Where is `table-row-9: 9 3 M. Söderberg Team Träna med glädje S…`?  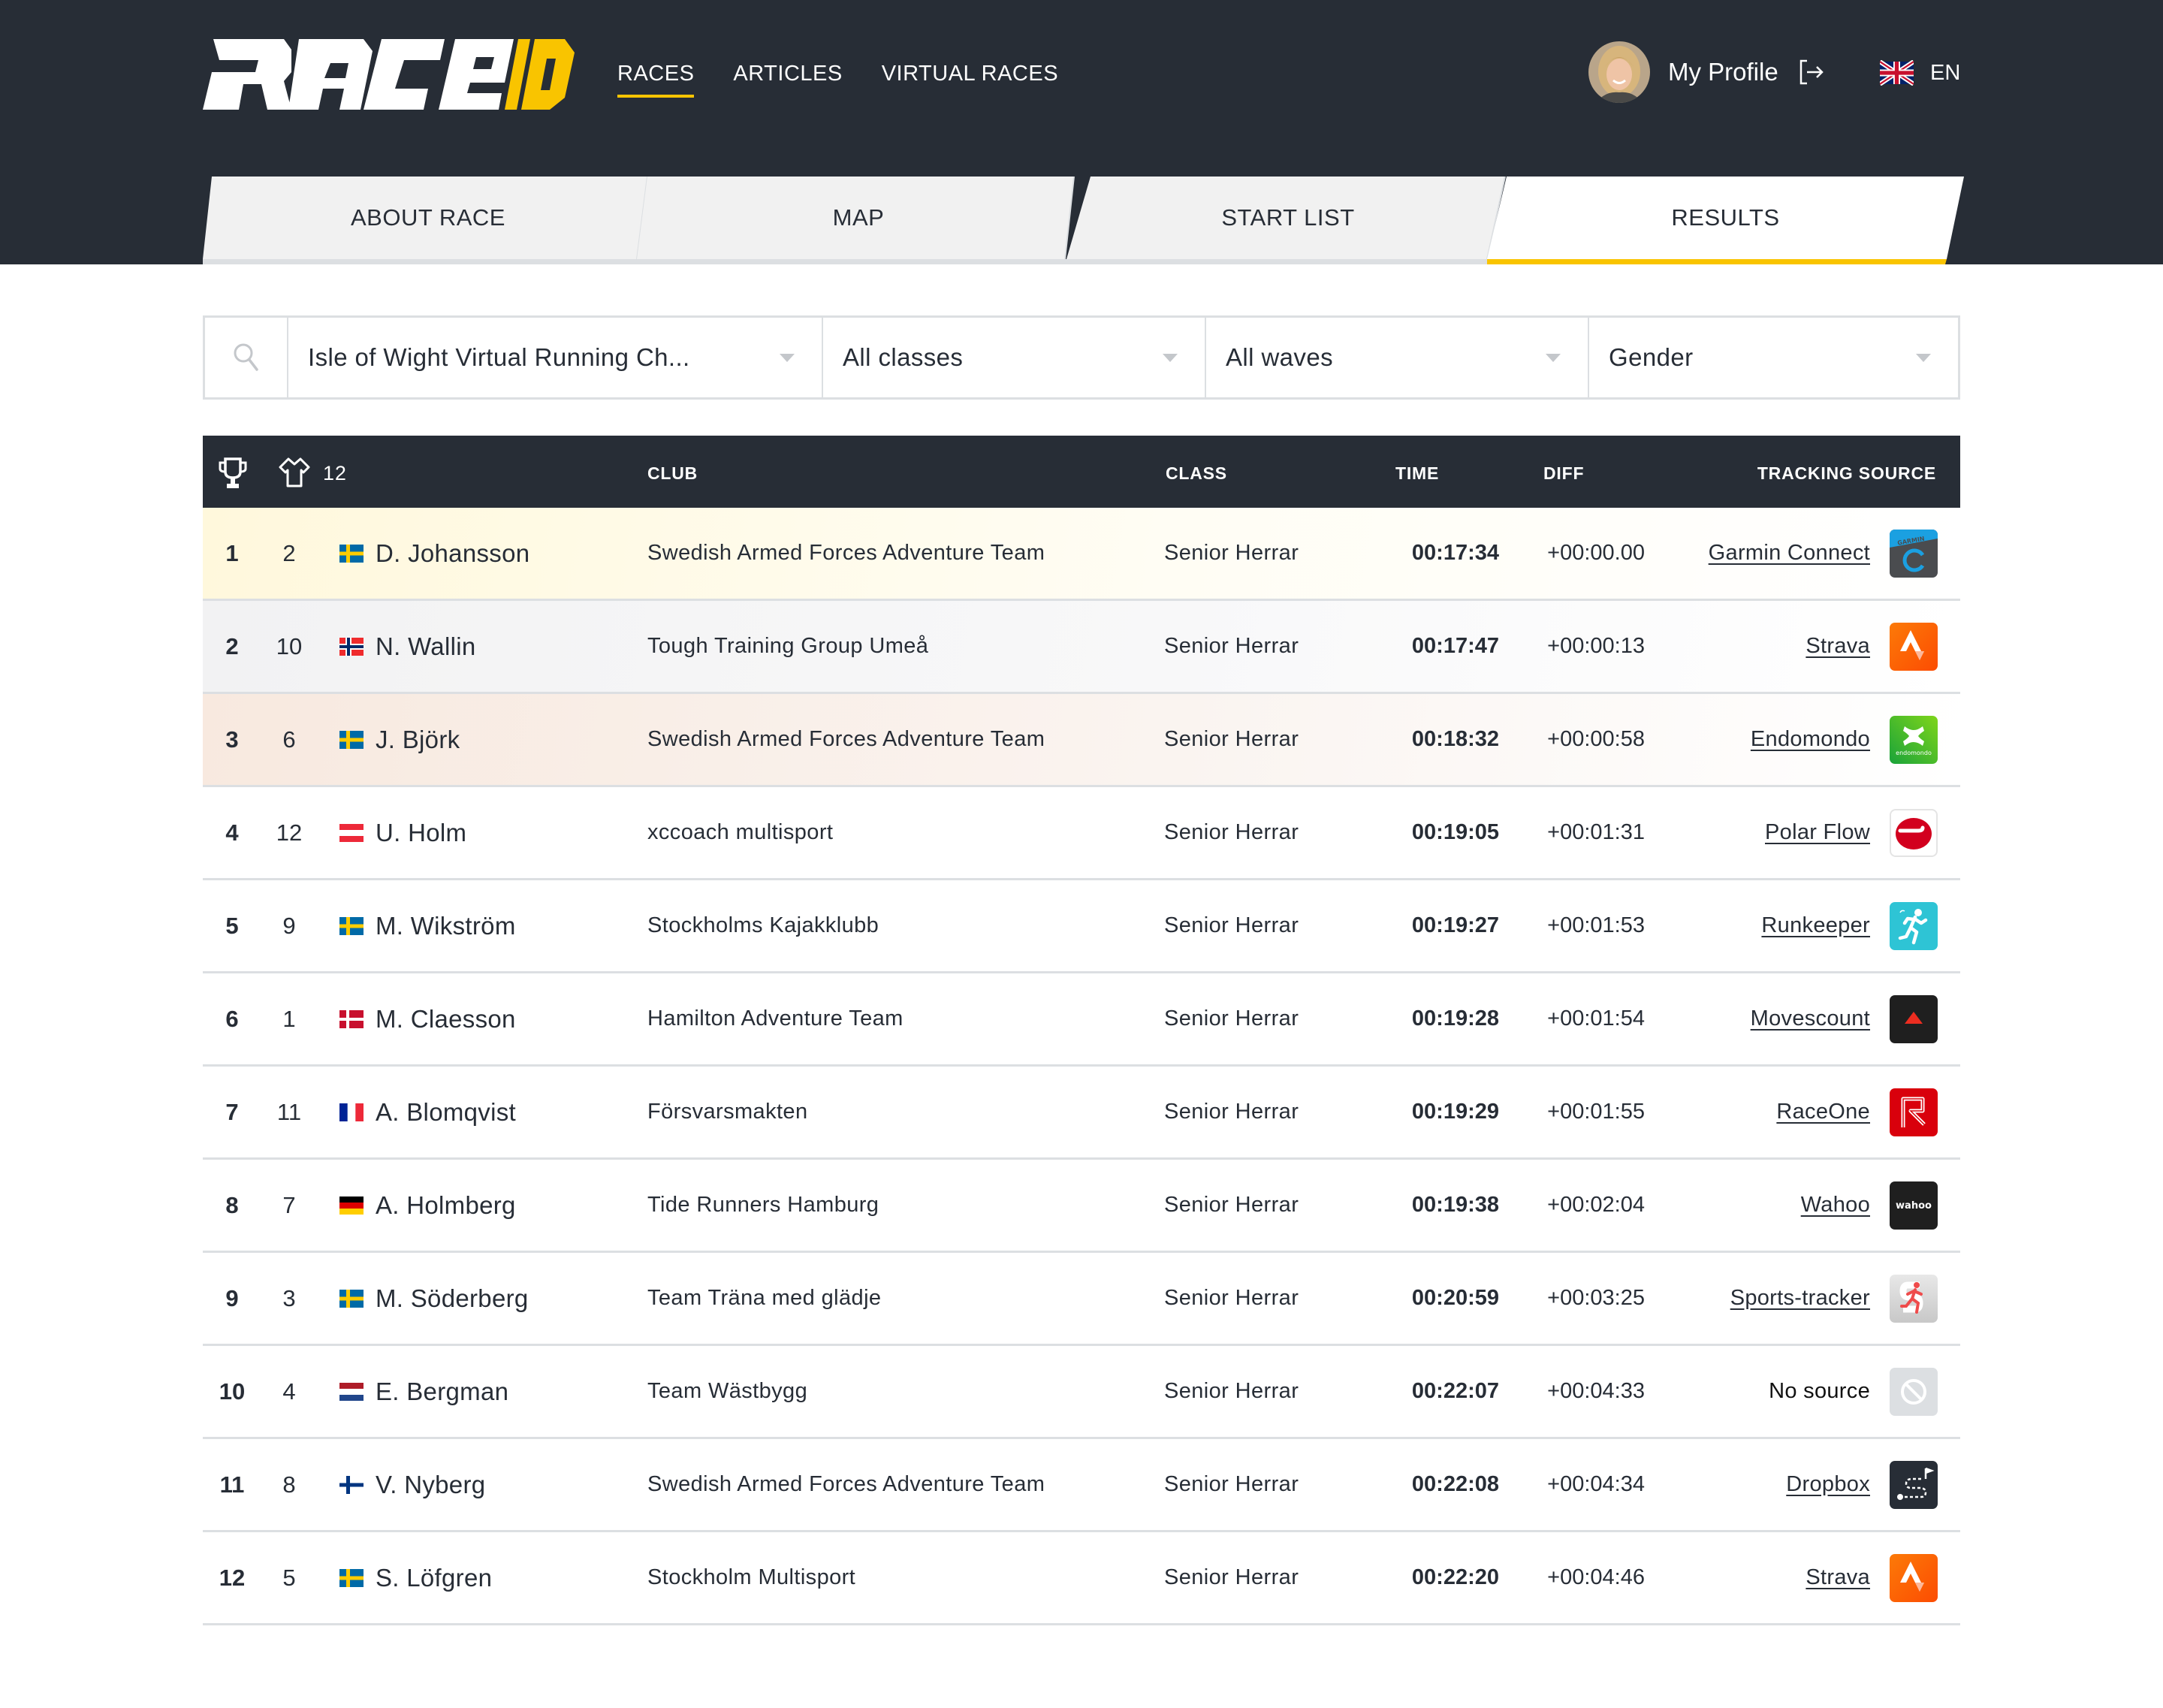 table-row-9: 9 3 M. Söderberg Team Träna med glädje S… is located at coordinates (1081, 1300).